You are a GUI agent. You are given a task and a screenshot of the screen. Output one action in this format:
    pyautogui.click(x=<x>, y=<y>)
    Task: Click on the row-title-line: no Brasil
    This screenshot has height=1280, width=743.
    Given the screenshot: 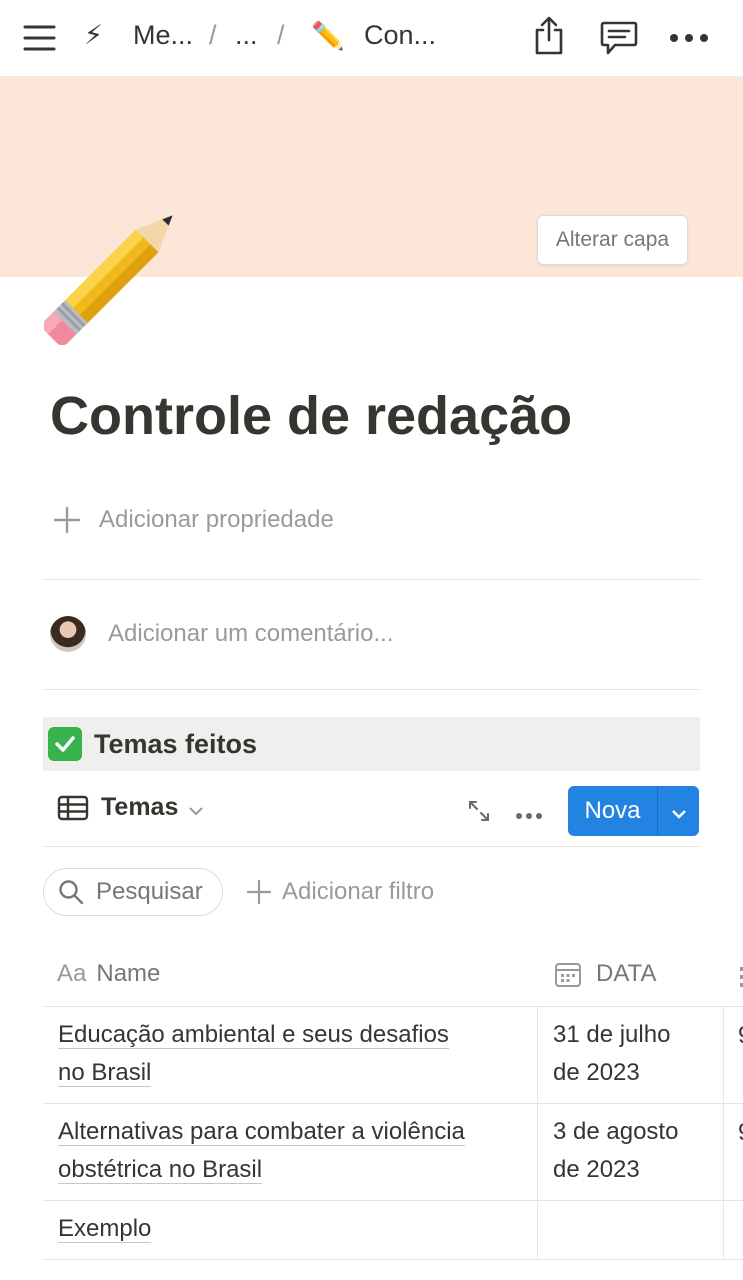 What is the action you would take?
    pyautogui.click(x=105, y=1073)
    